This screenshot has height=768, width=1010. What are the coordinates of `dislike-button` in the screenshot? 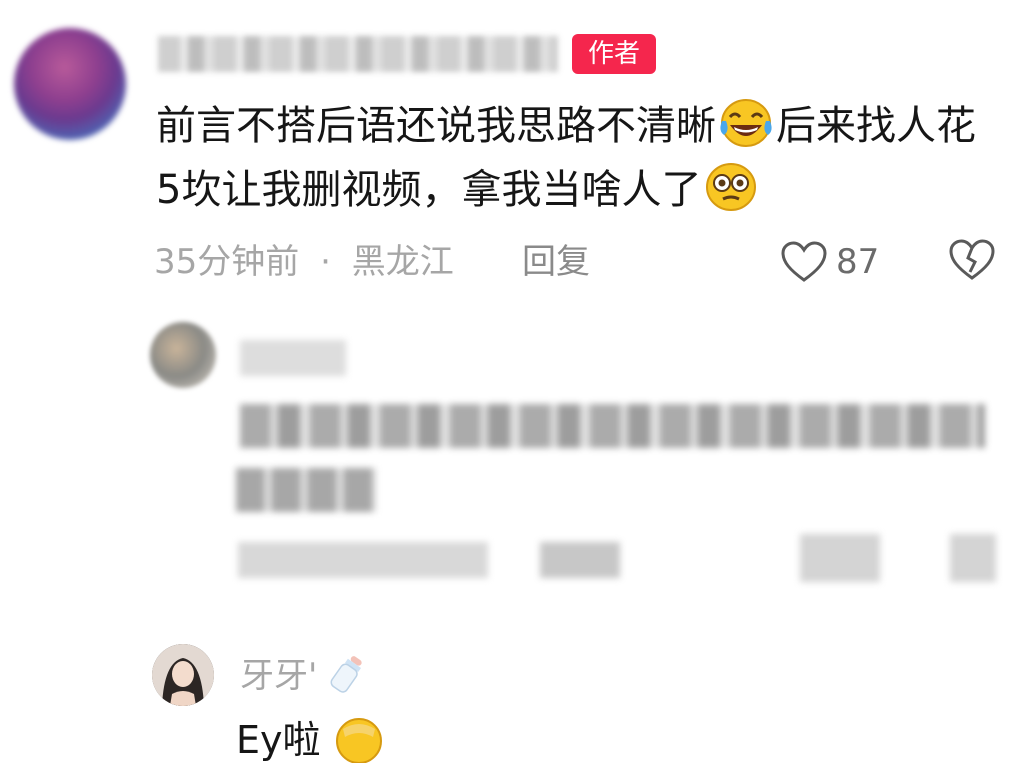 It's located at (972, 262).